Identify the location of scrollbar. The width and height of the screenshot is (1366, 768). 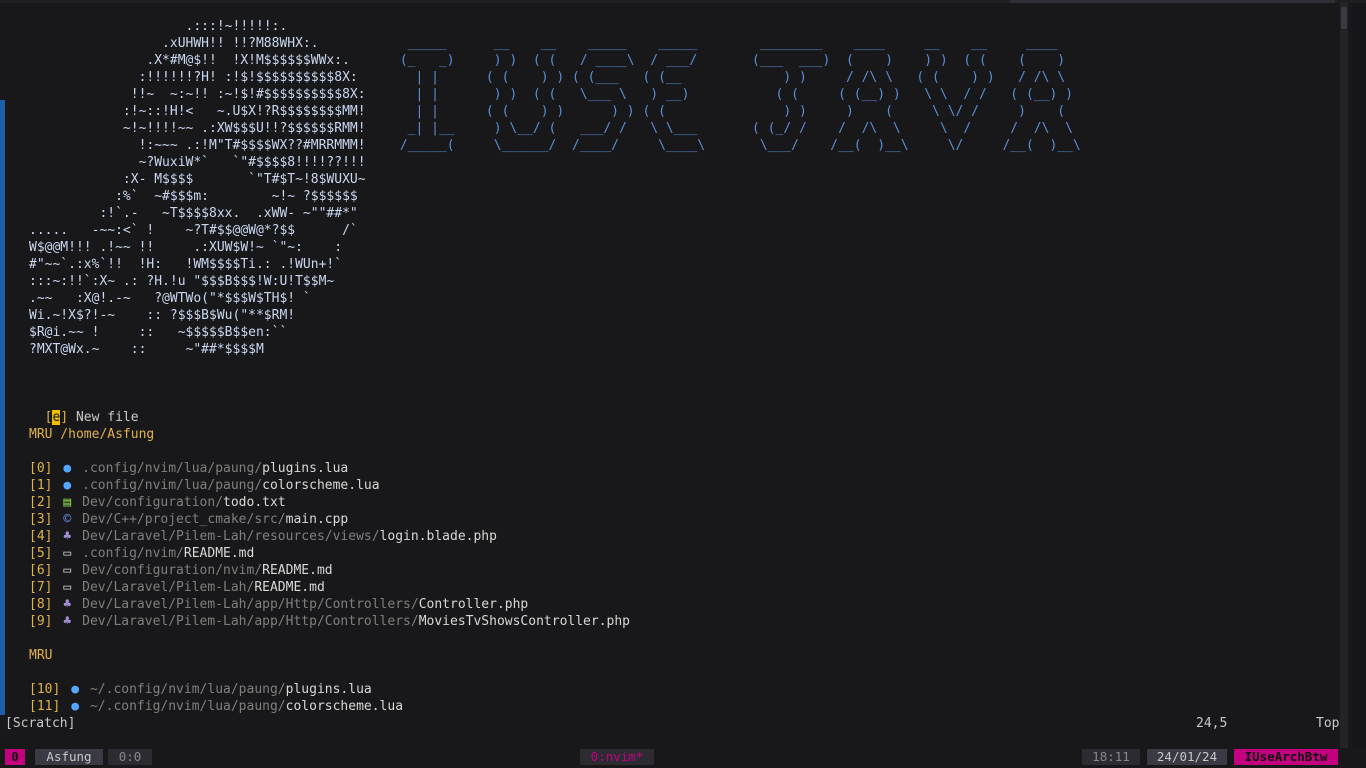
(1344, 375).